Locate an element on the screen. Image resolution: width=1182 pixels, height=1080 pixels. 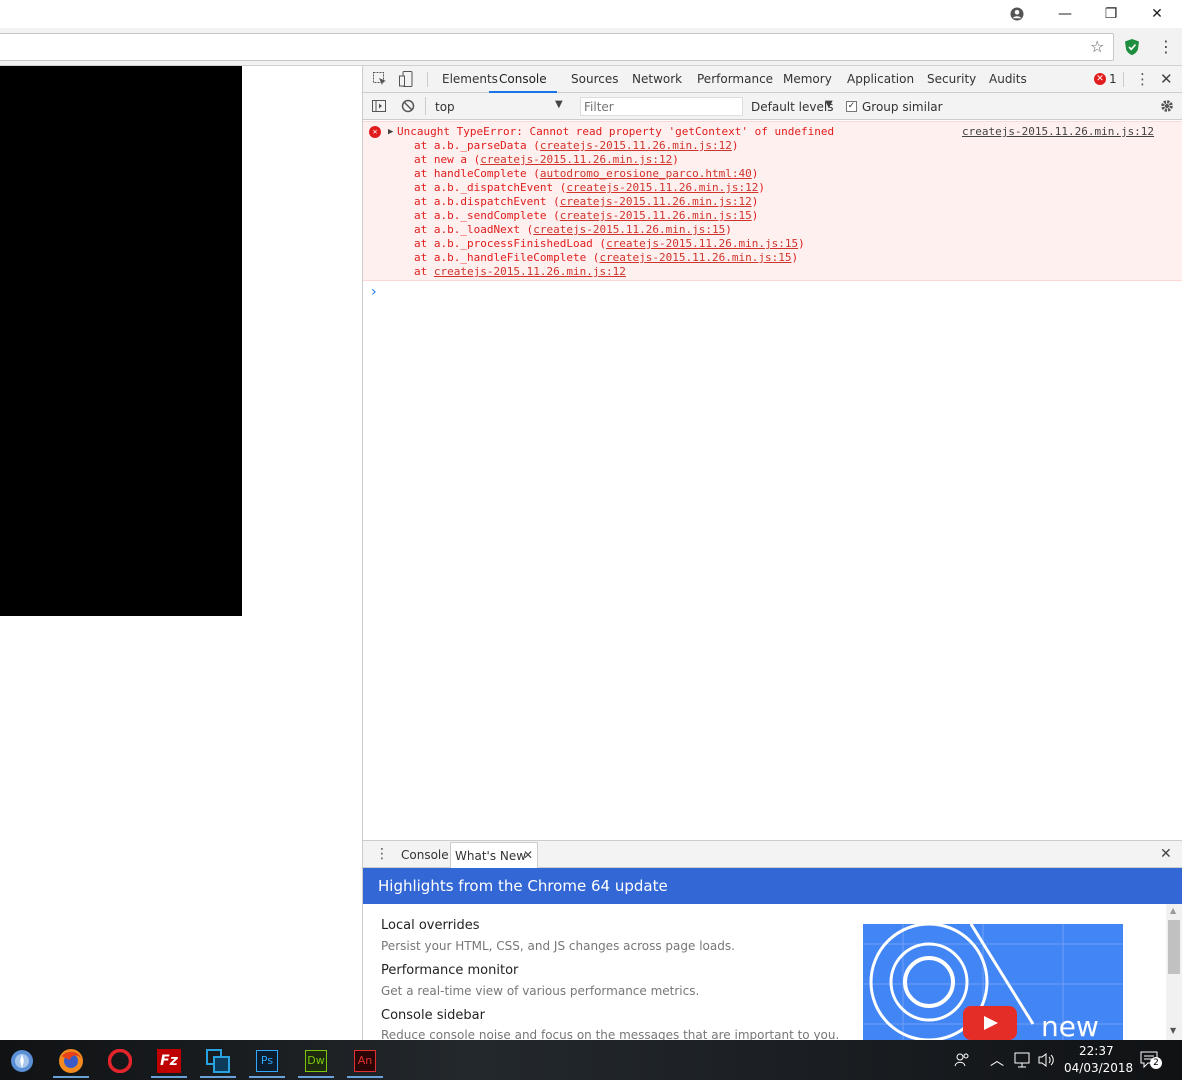
stack-frame-link: autodromo_erosione_parco.html:40 is located at coordinates (646, 173).